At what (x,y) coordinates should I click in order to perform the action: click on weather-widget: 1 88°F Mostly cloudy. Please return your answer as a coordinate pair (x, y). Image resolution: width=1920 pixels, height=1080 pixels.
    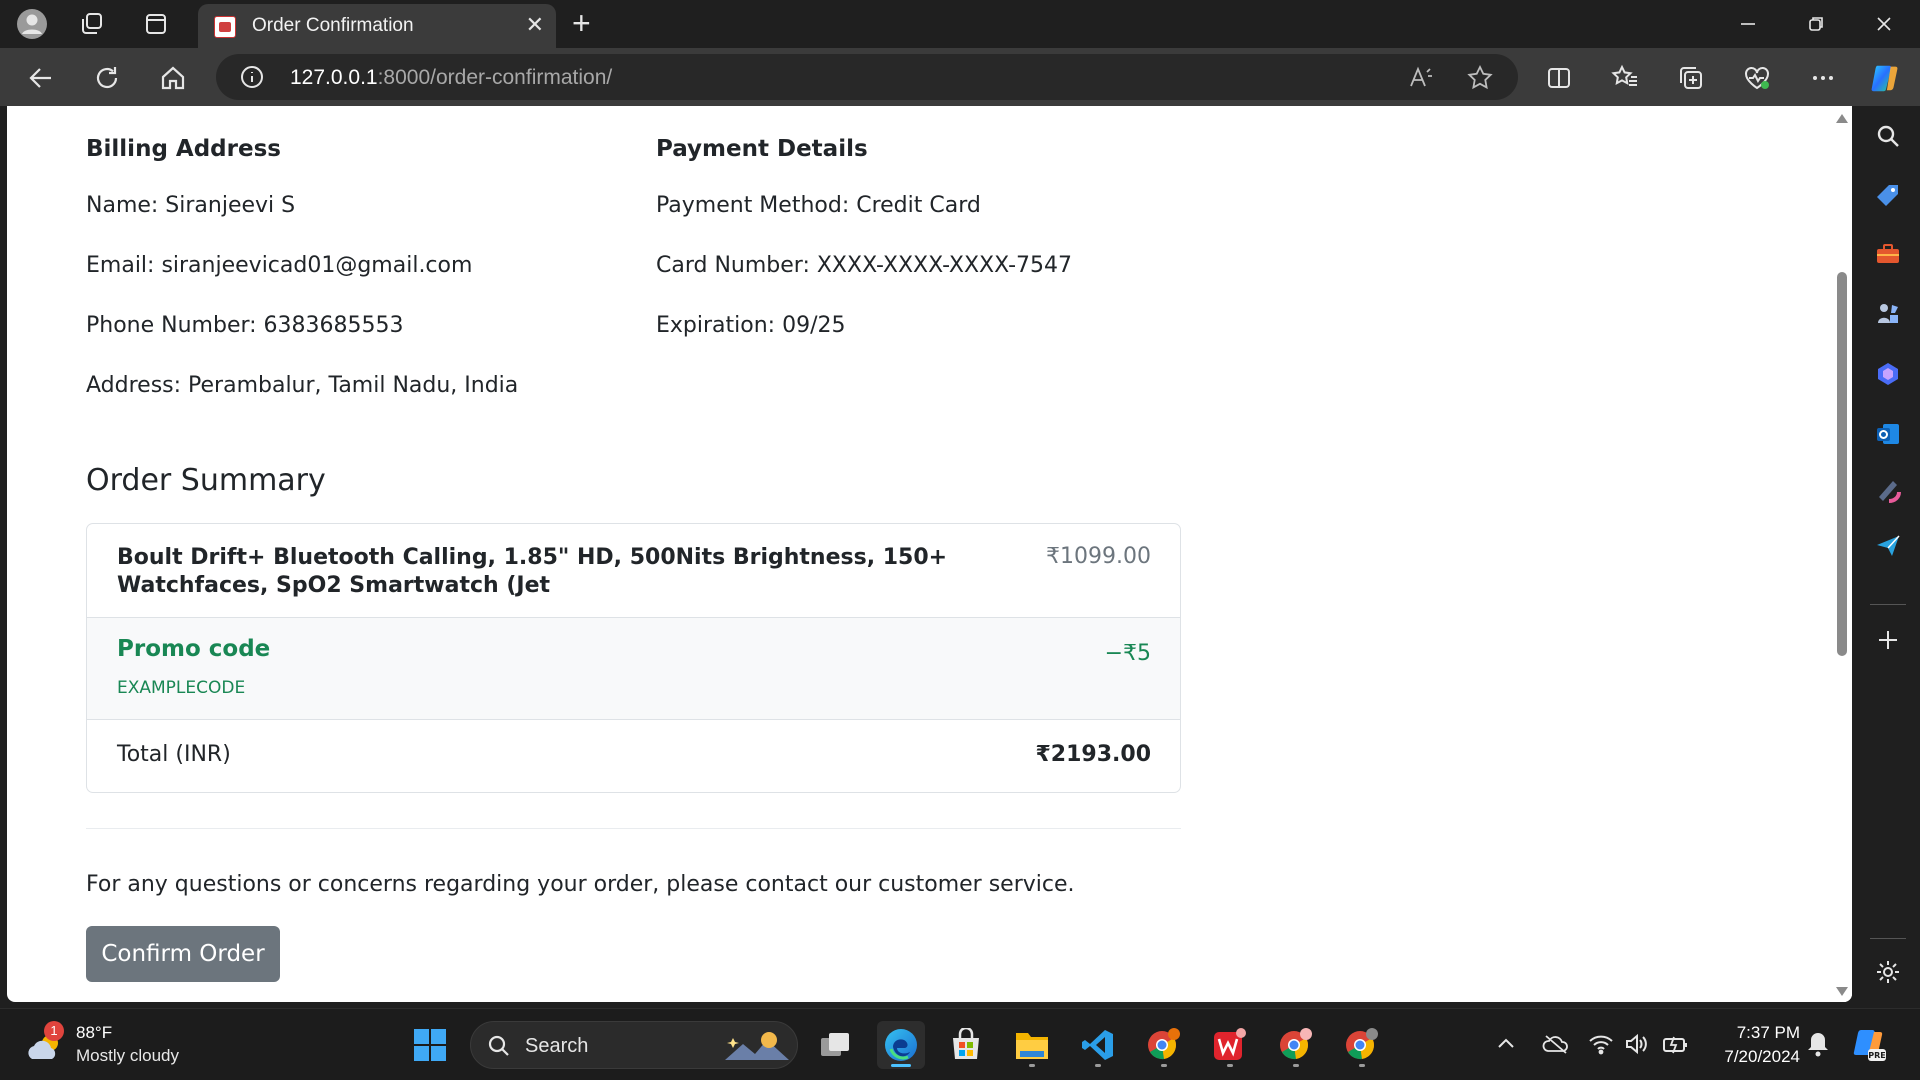
    Looking at the image, I should click on (124, 1045).